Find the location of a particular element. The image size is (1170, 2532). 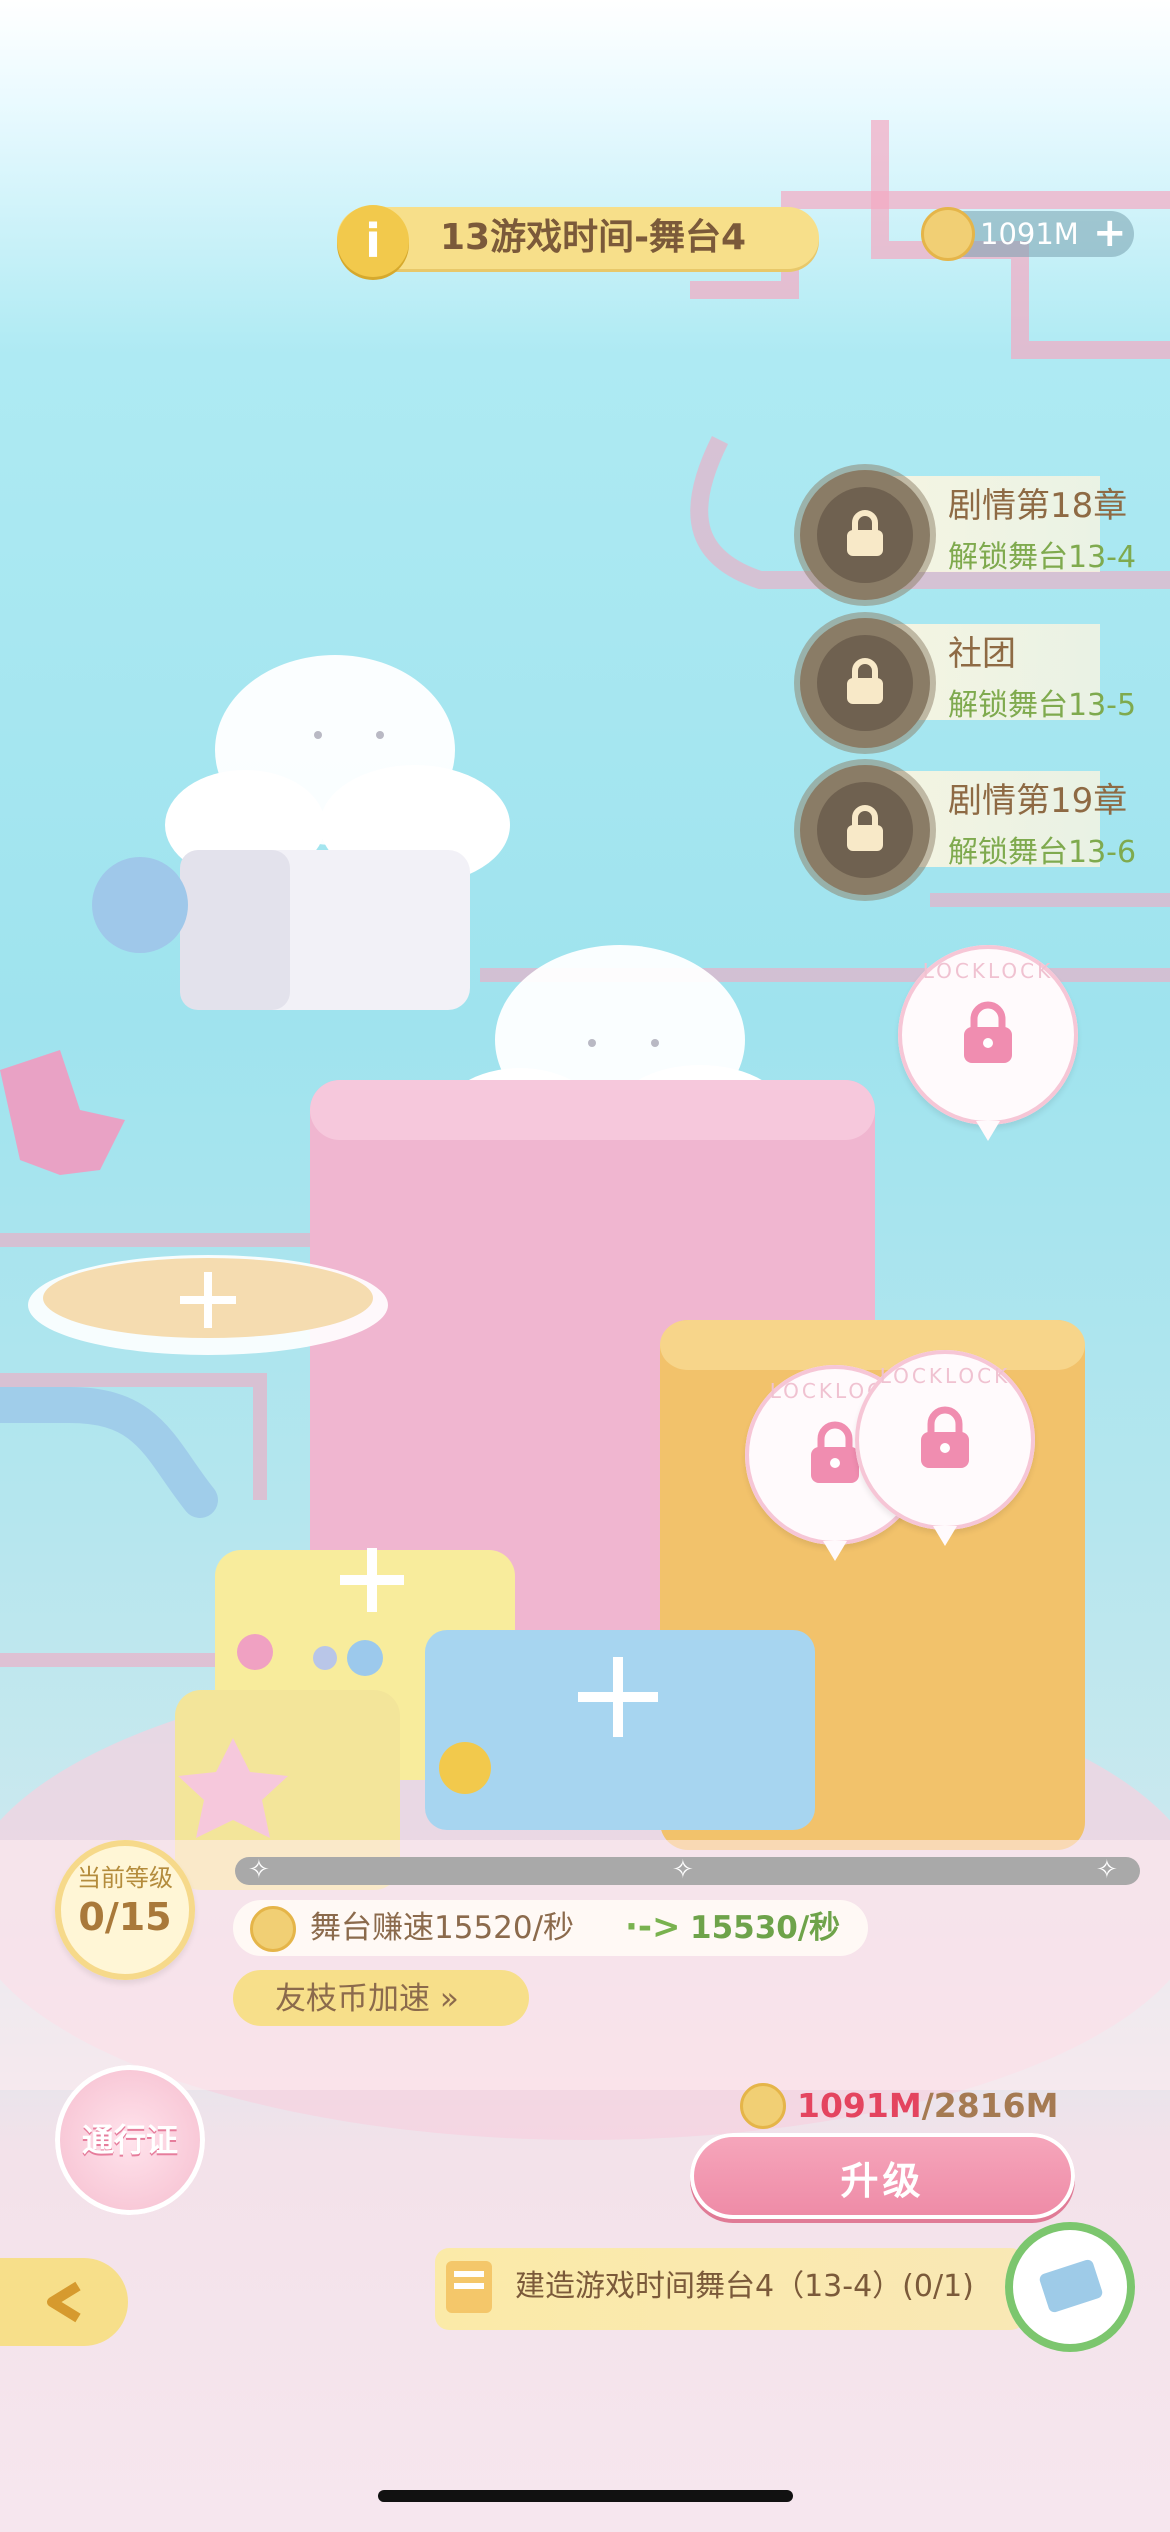

unlock-title: 社团 is located at coordinates (982, 654).